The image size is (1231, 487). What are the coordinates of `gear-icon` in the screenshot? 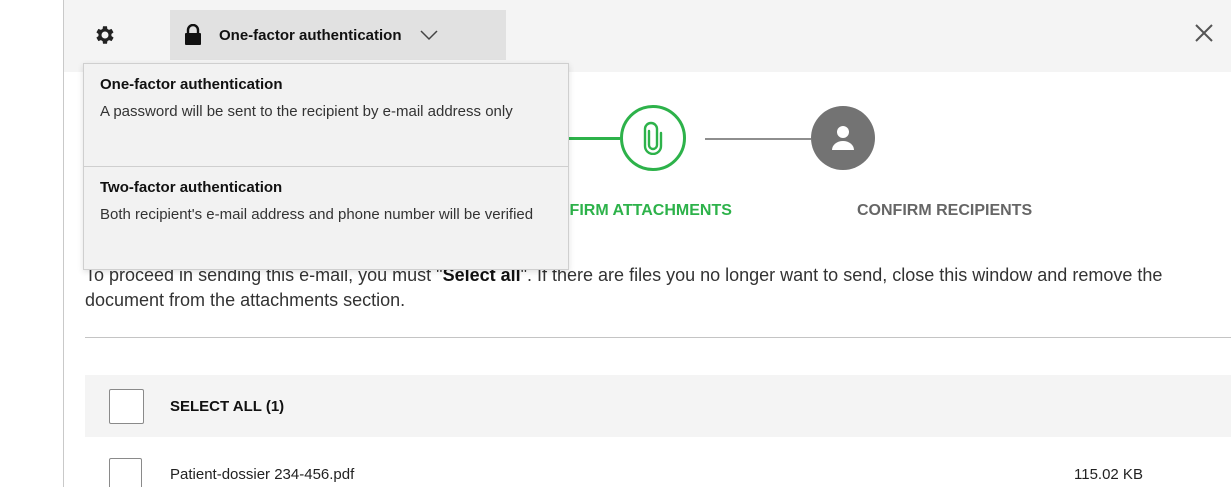 It's located at (105, 35).